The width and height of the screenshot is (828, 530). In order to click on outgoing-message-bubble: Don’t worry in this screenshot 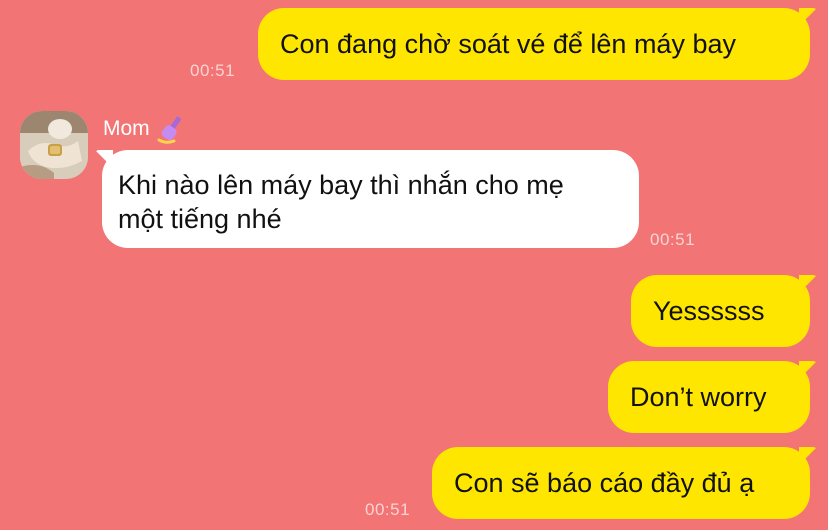, I will do `click(709, 397)`.